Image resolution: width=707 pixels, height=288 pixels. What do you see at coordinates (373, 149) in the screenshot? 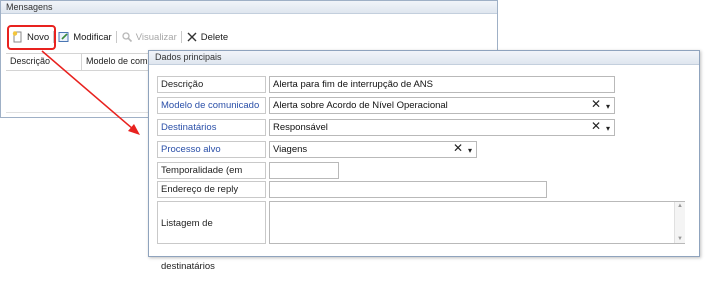
I see `processo-alvo-select: Viagens` at bounding box center [373, 149].